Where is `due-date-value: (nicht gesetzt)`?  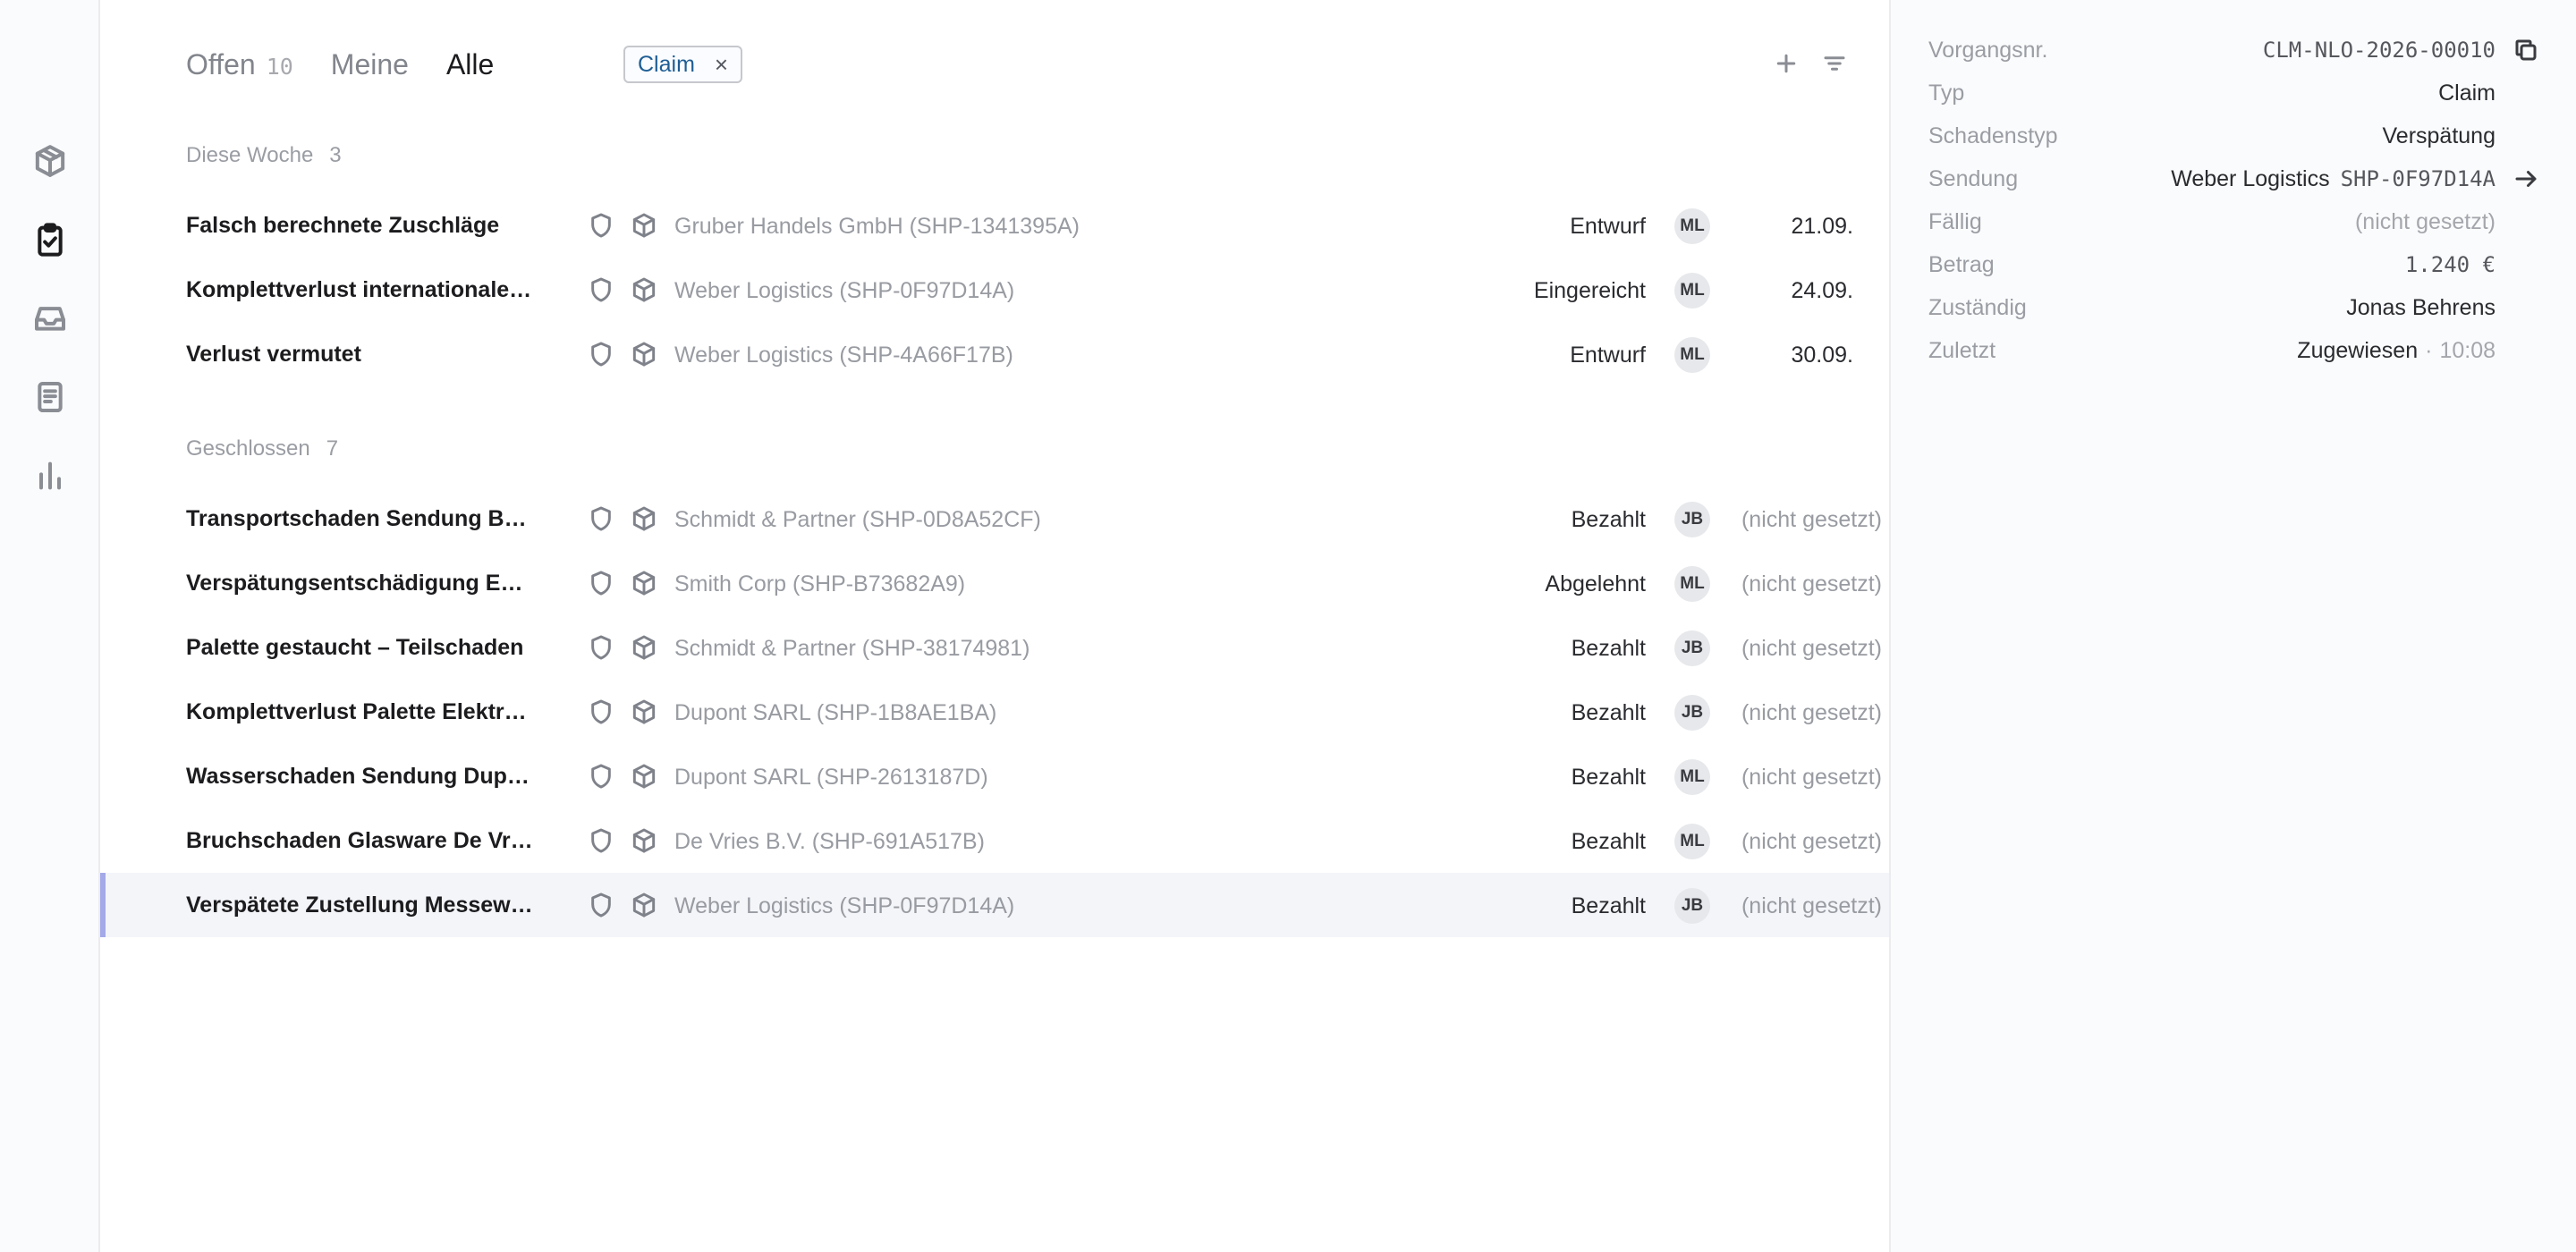 due-date-value: (nicht gesetzt) is located at coordinates (2425, 222).